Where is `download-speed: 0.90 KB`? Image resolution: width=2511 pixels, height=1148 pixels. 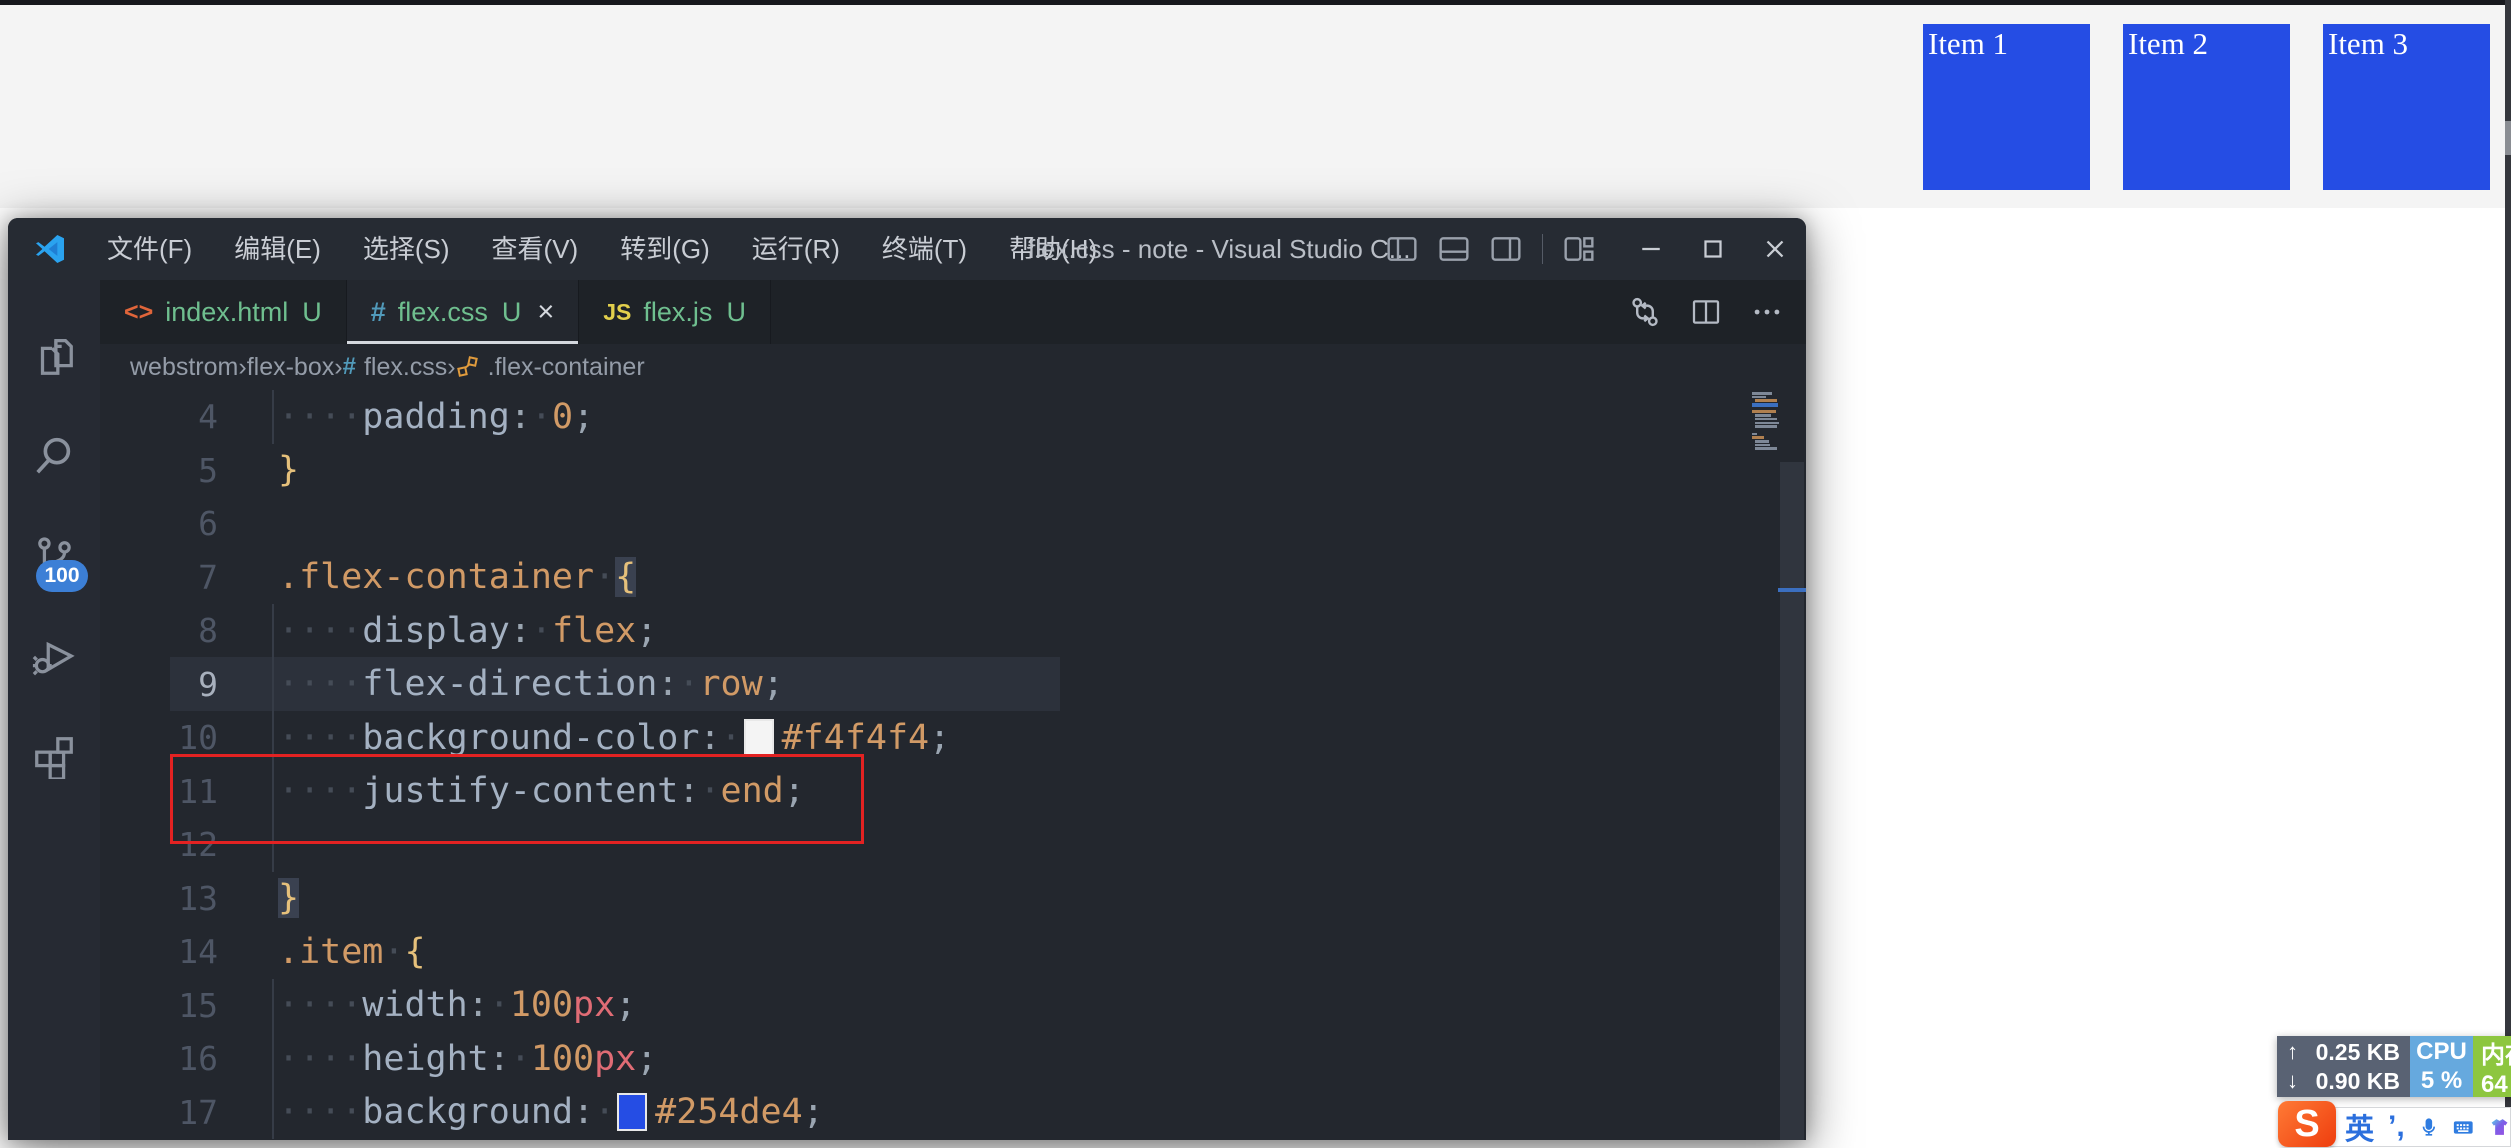 download-speed: 0.90 KB is located at coordinates (2357, 1080).